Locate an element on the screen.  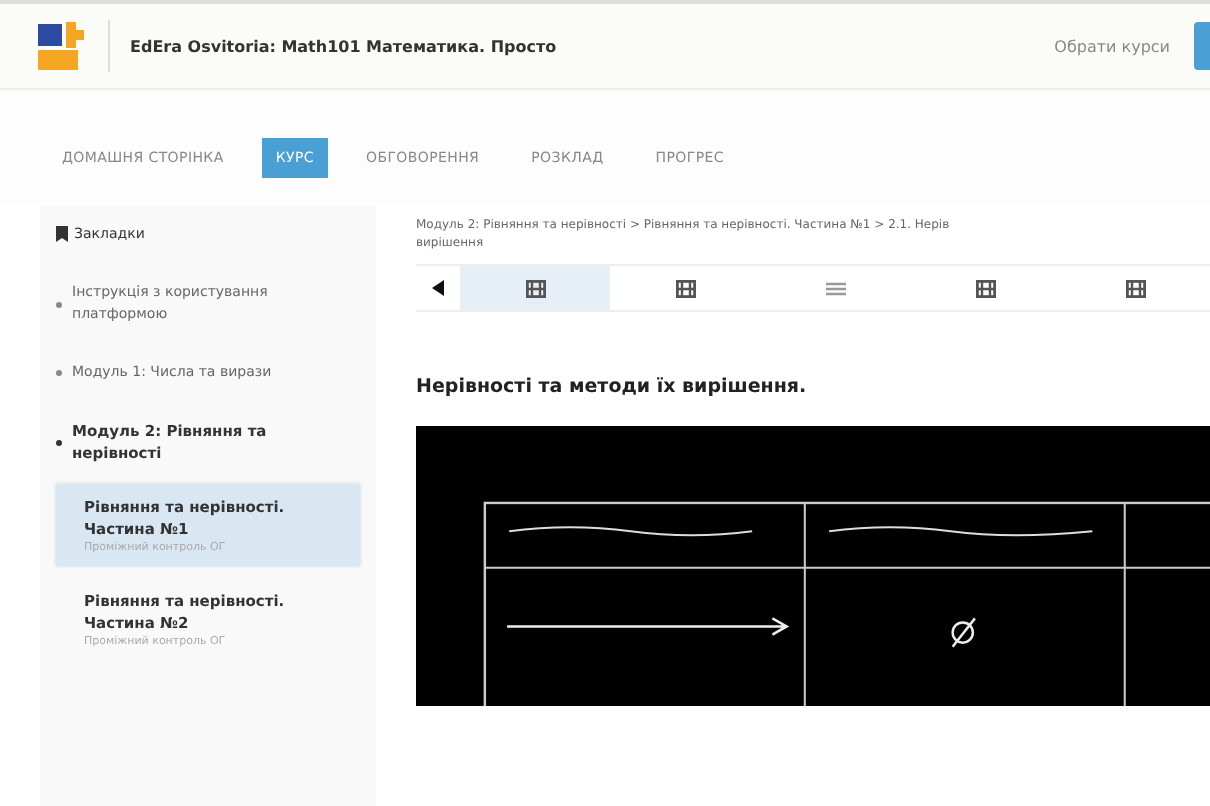
left-arrow-icon is located at coordinates (438, 288).